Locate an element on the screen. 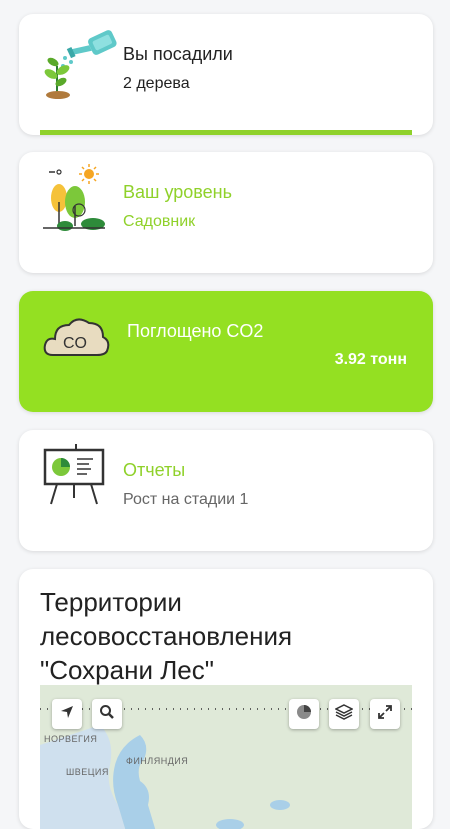 Image resolution: width=450 pixels, height=829 pixels. basemap-icon is located at coordinates (304, 714).